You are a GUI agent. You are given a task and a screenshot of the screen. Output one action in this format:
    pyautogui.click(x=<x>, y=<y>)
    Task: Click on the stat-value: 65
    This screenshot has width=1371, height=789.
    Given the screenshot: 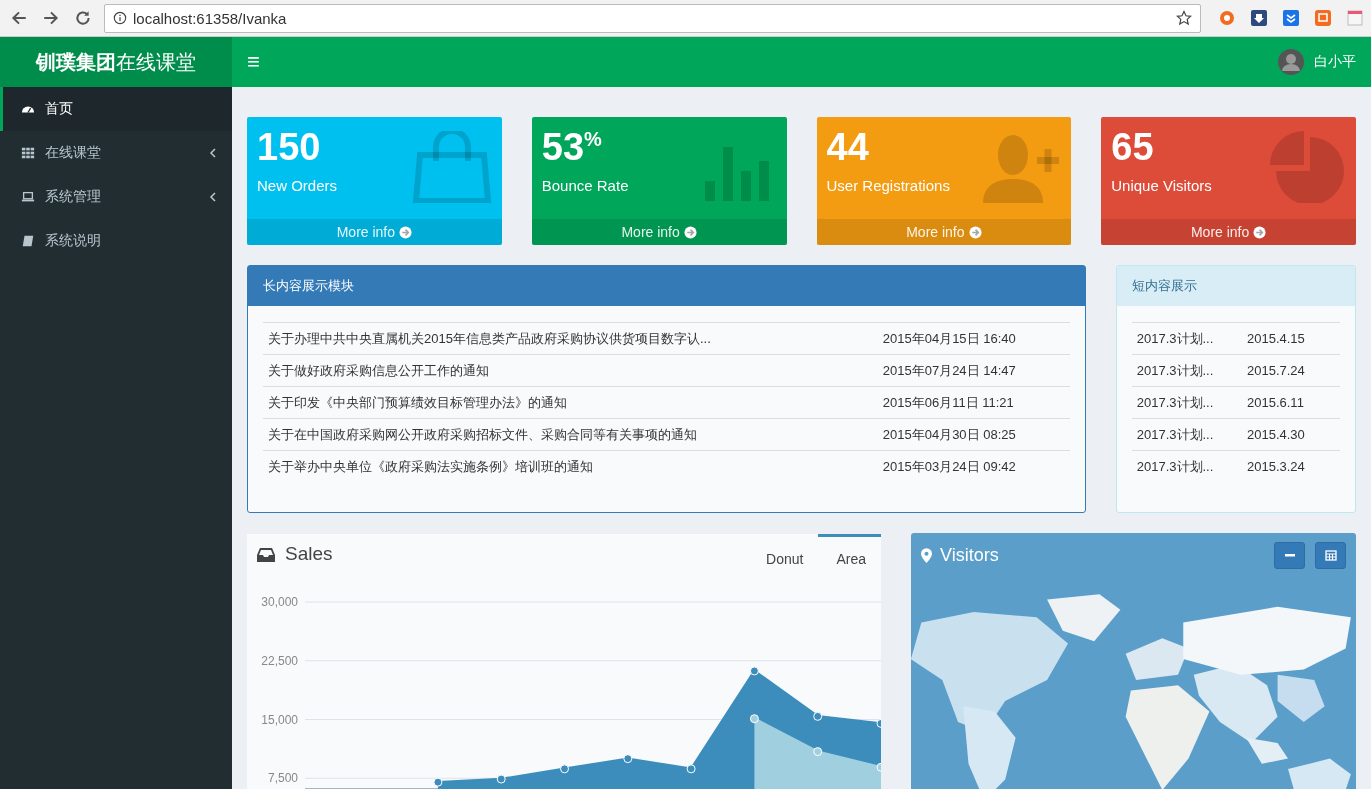 What is the action you would take?
    pyautogui.click(x=1132, y=148)
    